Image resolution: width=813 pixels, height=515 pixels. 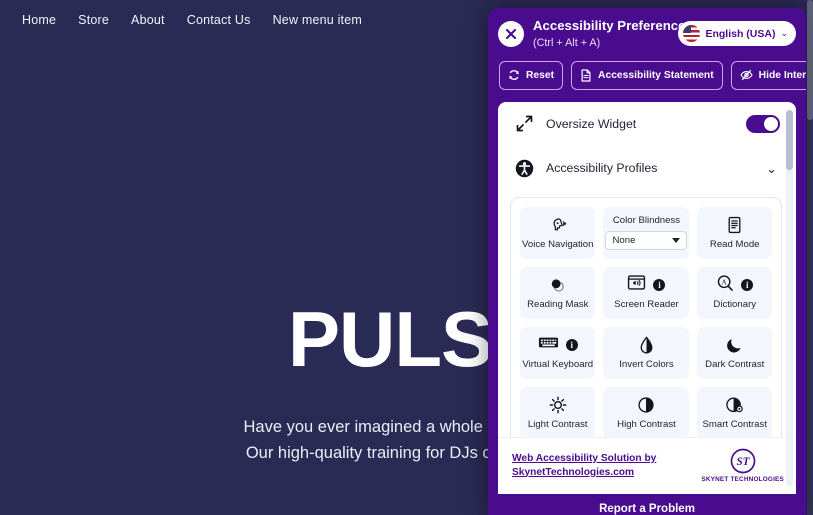 I want to click on tile-virtual-keyboard: i Virtual Keyboard, so click(x=558, y=352).